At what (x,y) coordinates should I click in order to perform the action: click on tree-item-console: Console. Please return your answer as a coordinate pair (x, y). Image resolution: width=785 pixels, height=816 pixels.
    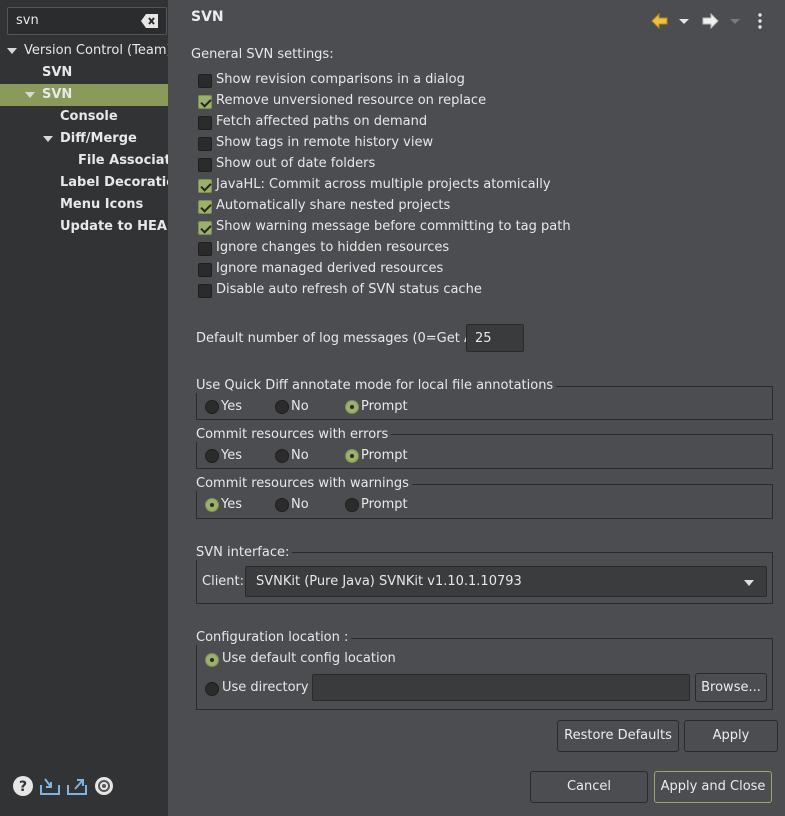
    Looking at the image, I should click on (84, 117).